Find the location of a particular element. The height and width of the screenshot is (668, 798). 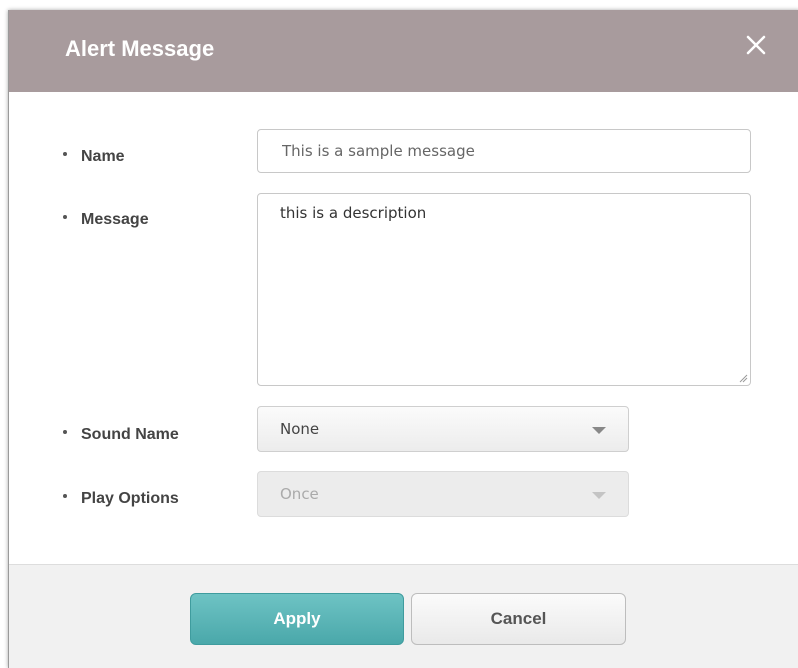

name-input is located at coordinates (504, 151).